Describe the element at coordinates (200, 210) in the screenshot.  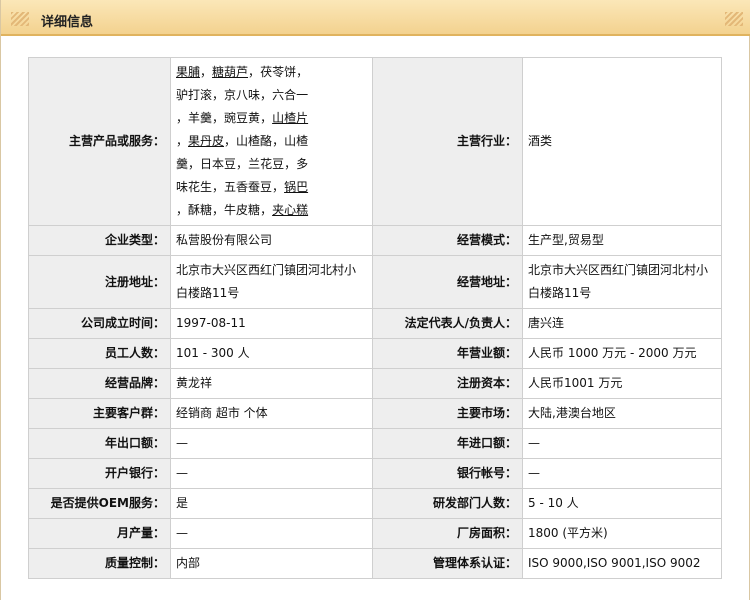
I see `product-text: 酥糖` at that location.